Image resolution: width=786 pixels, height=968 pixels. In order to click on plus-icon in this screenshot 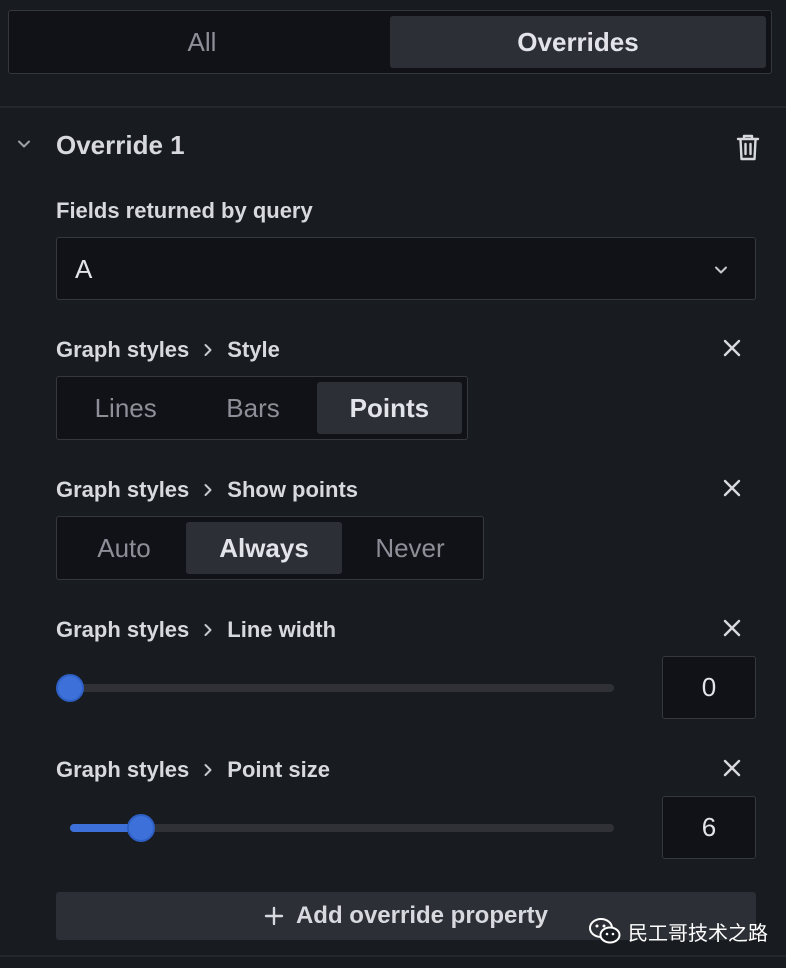, I will do `click(274, 916)`.